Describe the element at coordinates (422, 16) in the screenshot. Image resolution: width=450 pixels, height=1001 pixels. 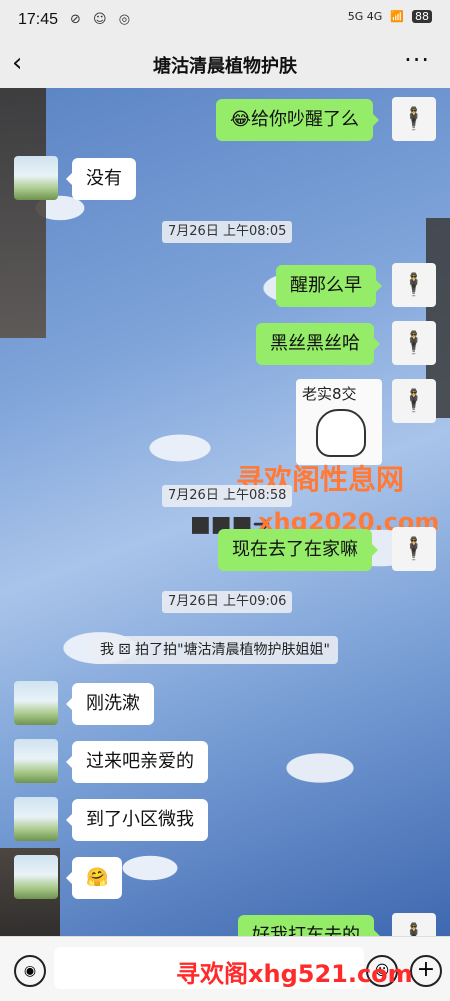
I see `battery-icon: 88` at that location.